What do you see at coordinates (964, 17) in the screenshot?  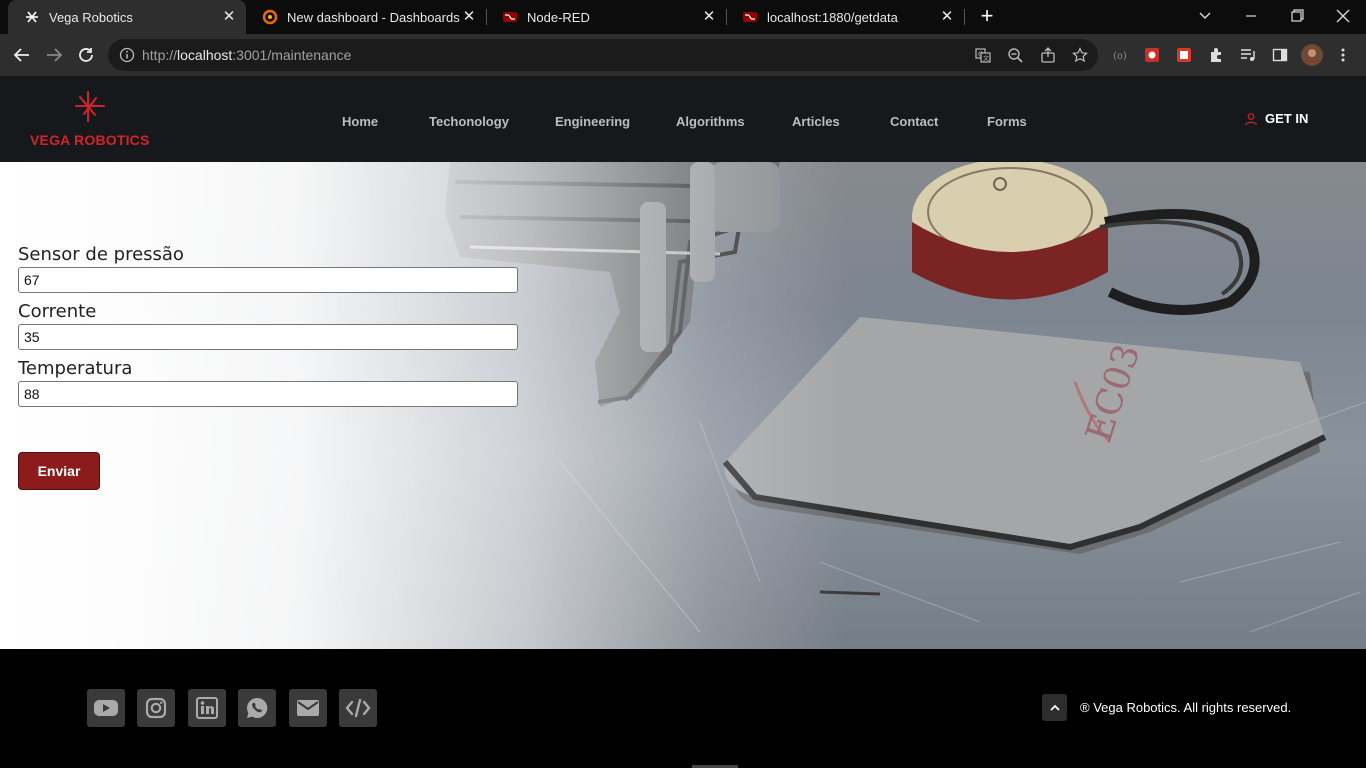 I see `tab-divider` at bounding box center [964, 17].